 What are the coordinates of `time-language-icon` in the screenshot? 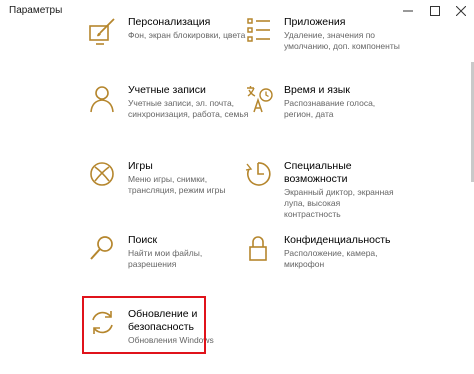 It's located at (261, 101).